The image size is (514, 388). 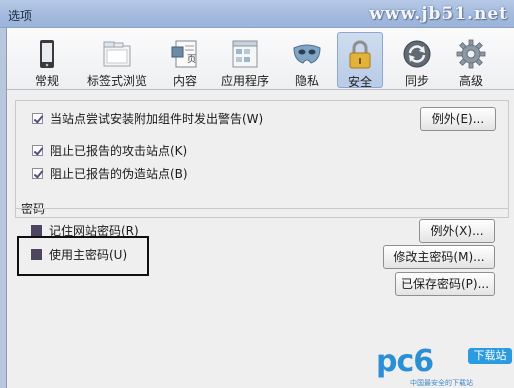 I want to click on device-icon, so click(x=47, y=54).